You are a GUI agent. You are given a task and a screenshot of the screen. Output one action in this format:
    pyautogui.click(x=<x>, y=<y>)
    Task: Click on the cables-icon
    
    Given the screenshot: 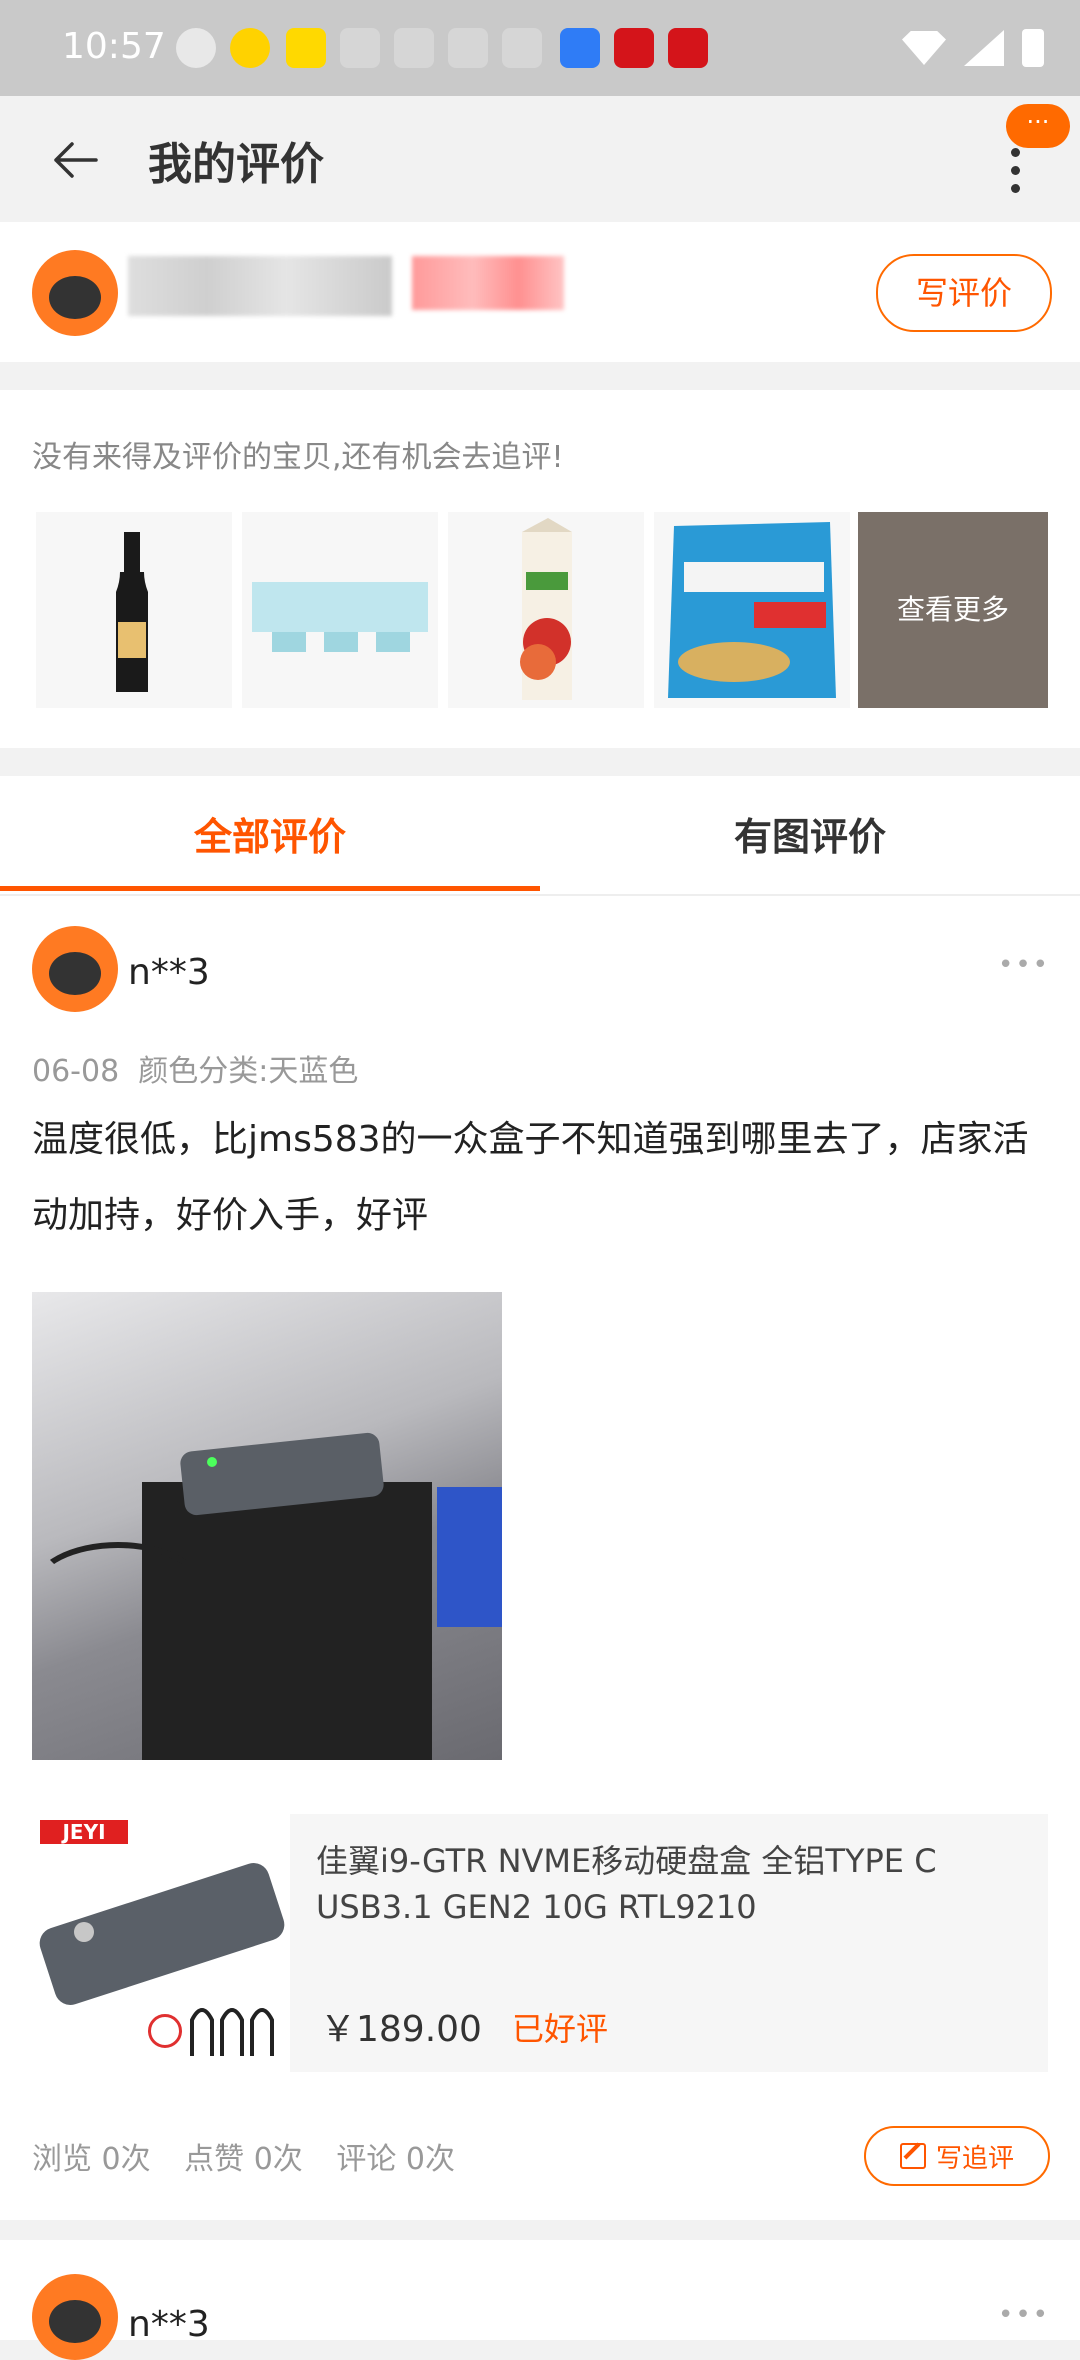 What is the action you would take?
    pyautogui.click(x=232, y=2032)
    